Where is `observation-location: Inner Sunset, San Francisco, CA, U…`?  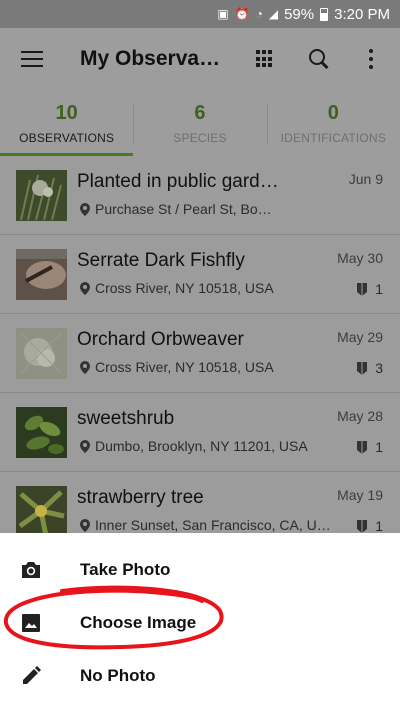
observation-location: Inner Sunset, San Francisco, CA, U… is located at coordinates (215, 525).